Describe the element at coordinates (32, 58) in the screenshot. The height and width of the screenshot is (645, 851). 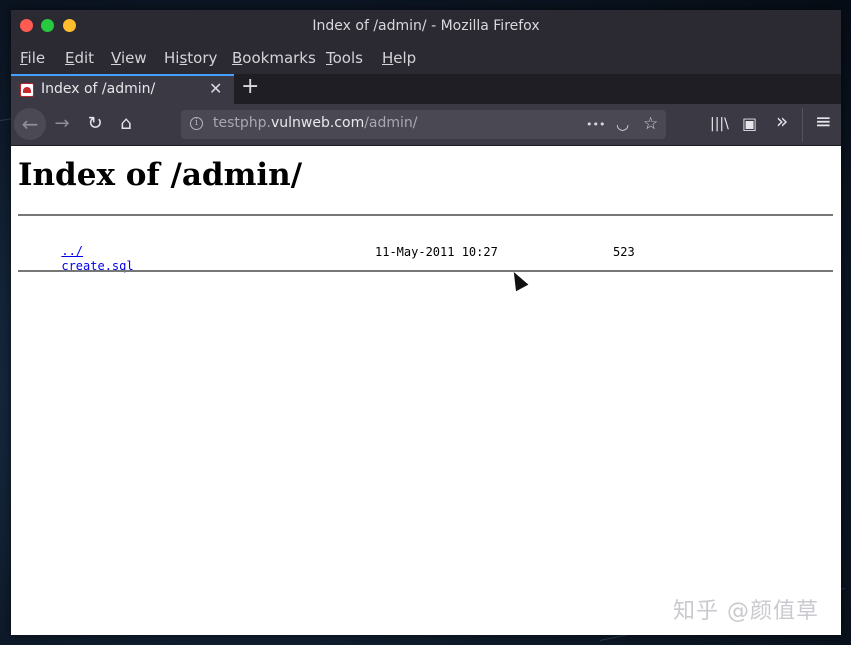
I see `menu-file: File` at that location.